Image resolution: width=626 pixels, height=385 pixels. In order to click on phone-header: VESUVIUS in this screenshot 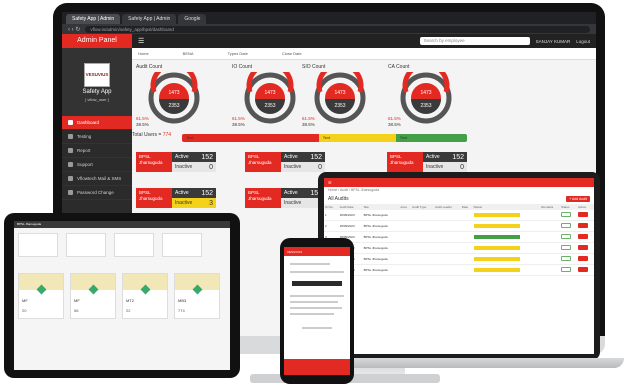, I will do `click(317, 251)`.